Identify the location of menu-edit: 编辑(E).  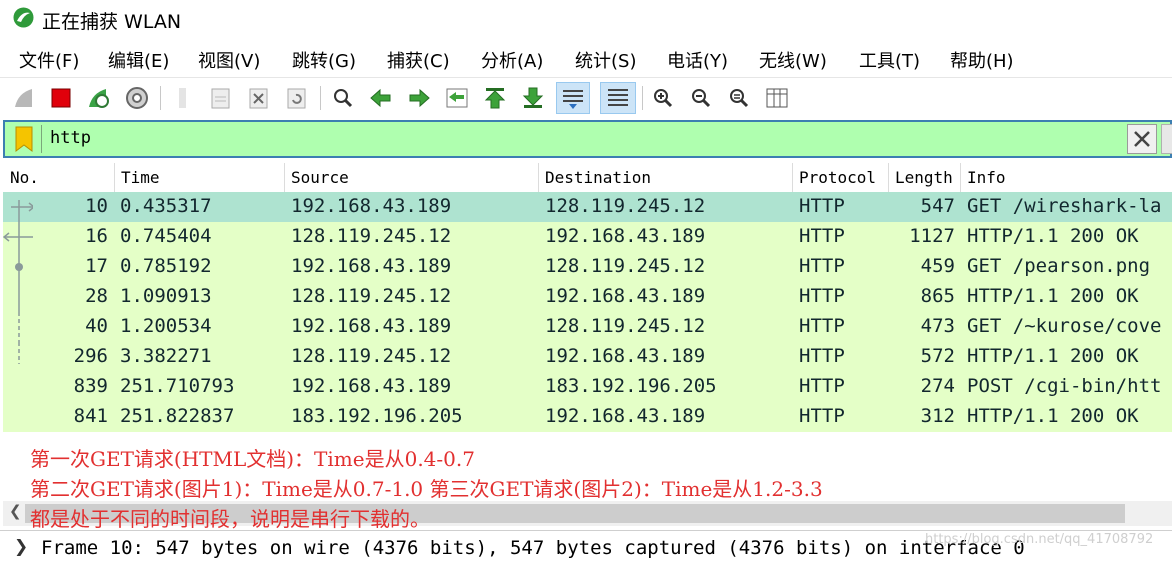
(138, 60).